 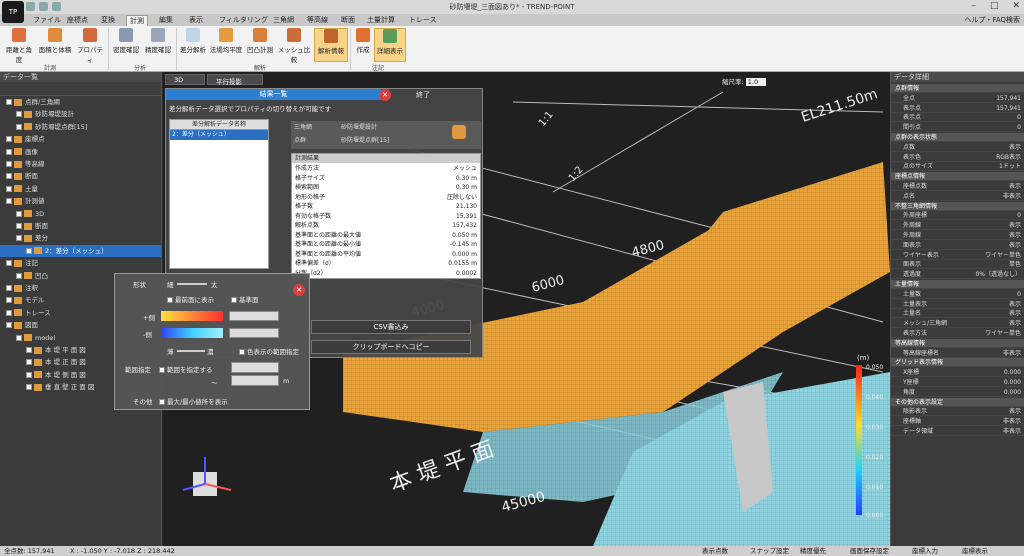 I want to click on tree-item: 注記, so click(x=80, y=263).